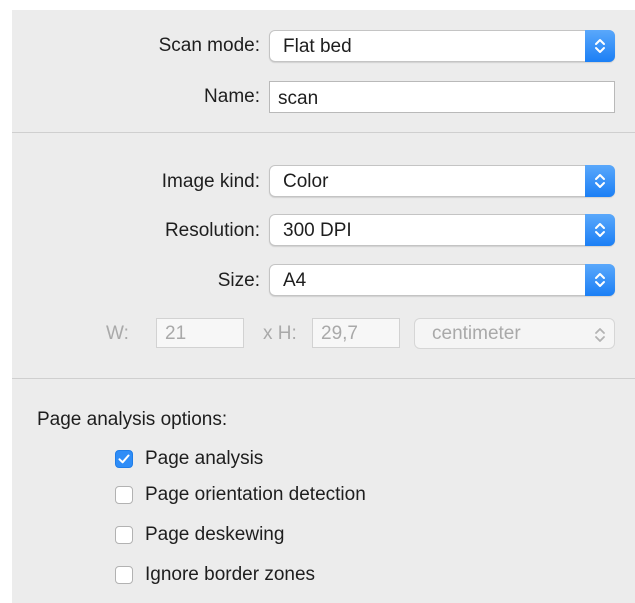 The height and width of the screenshot is (603, 635). Describe the element at coordinates (210, 181) in the screenshot. I see `image-kind-label: Image kind:` at that location.